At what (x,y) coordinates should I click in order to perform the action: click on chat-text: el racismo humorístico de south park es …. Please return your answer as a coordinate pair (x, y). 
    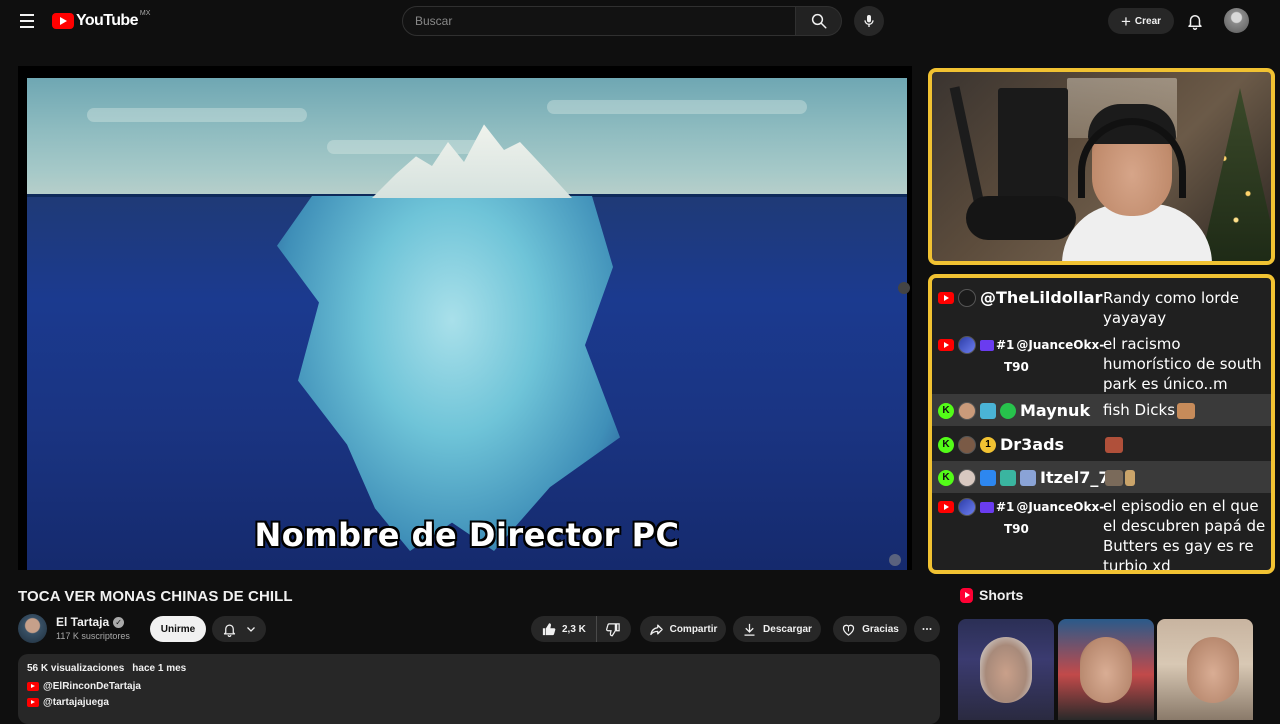
    Looking at the image, I should click on (1182, 364).